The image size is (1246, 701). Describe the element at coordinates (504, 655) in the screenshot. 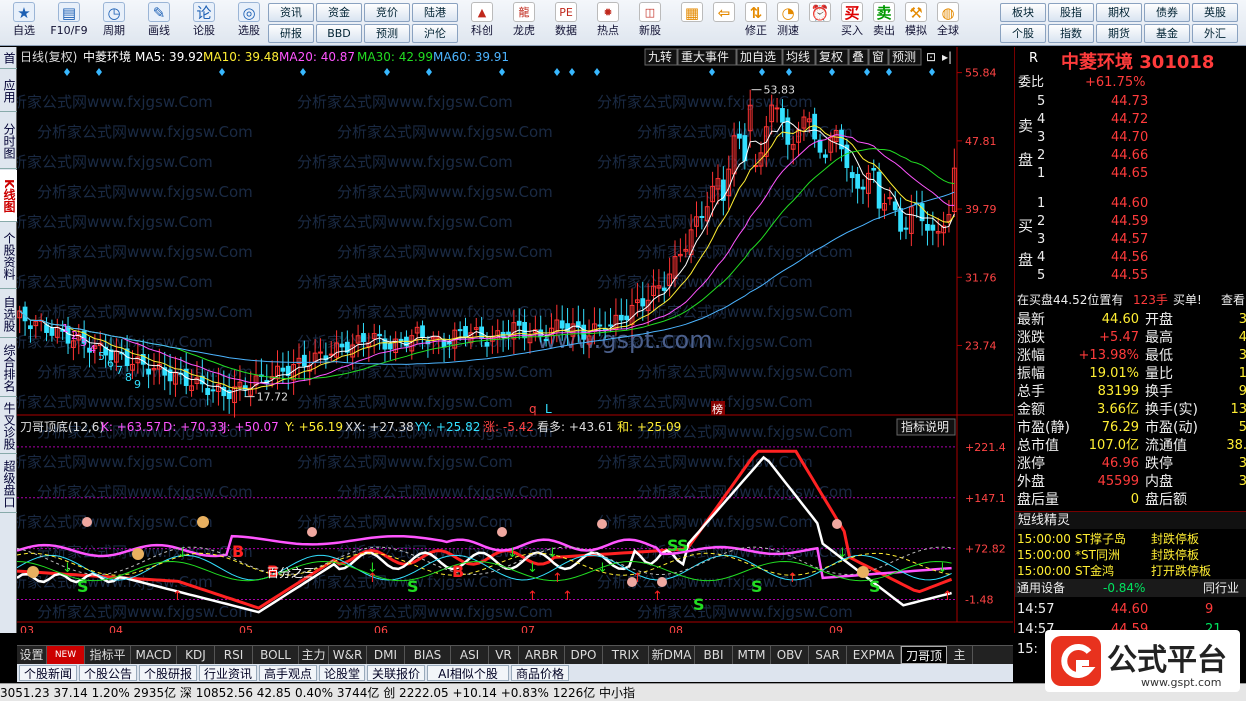

I see `indicator-tab-12: VR` at that location.